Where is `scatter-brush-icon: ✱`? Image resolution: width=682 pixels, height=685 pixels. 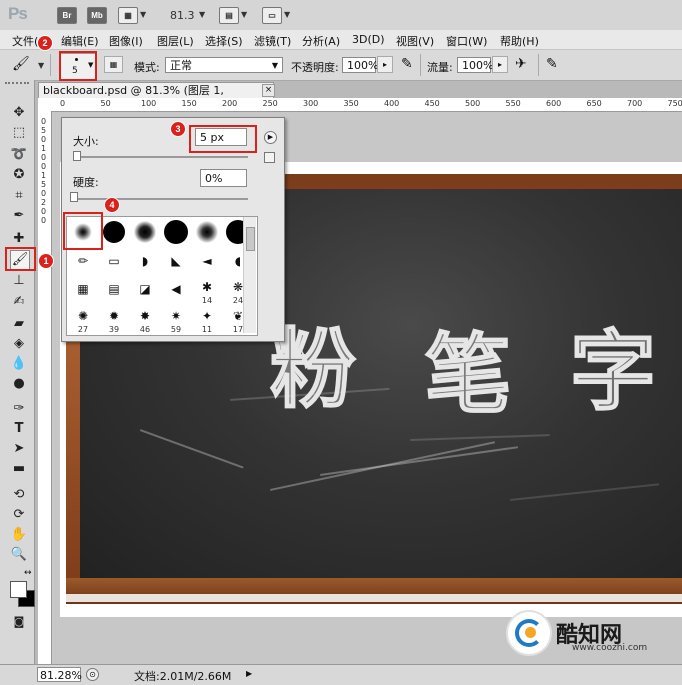
scatter-brush-icon: ✱ is located at coordinates (207, 287).